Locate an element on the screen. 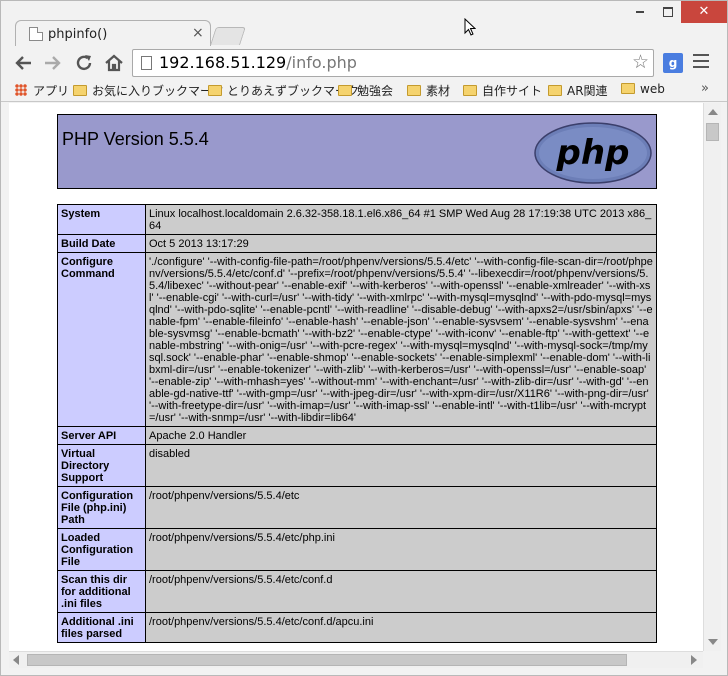  forward-arrow-icon is located at coordinates (53, 63).